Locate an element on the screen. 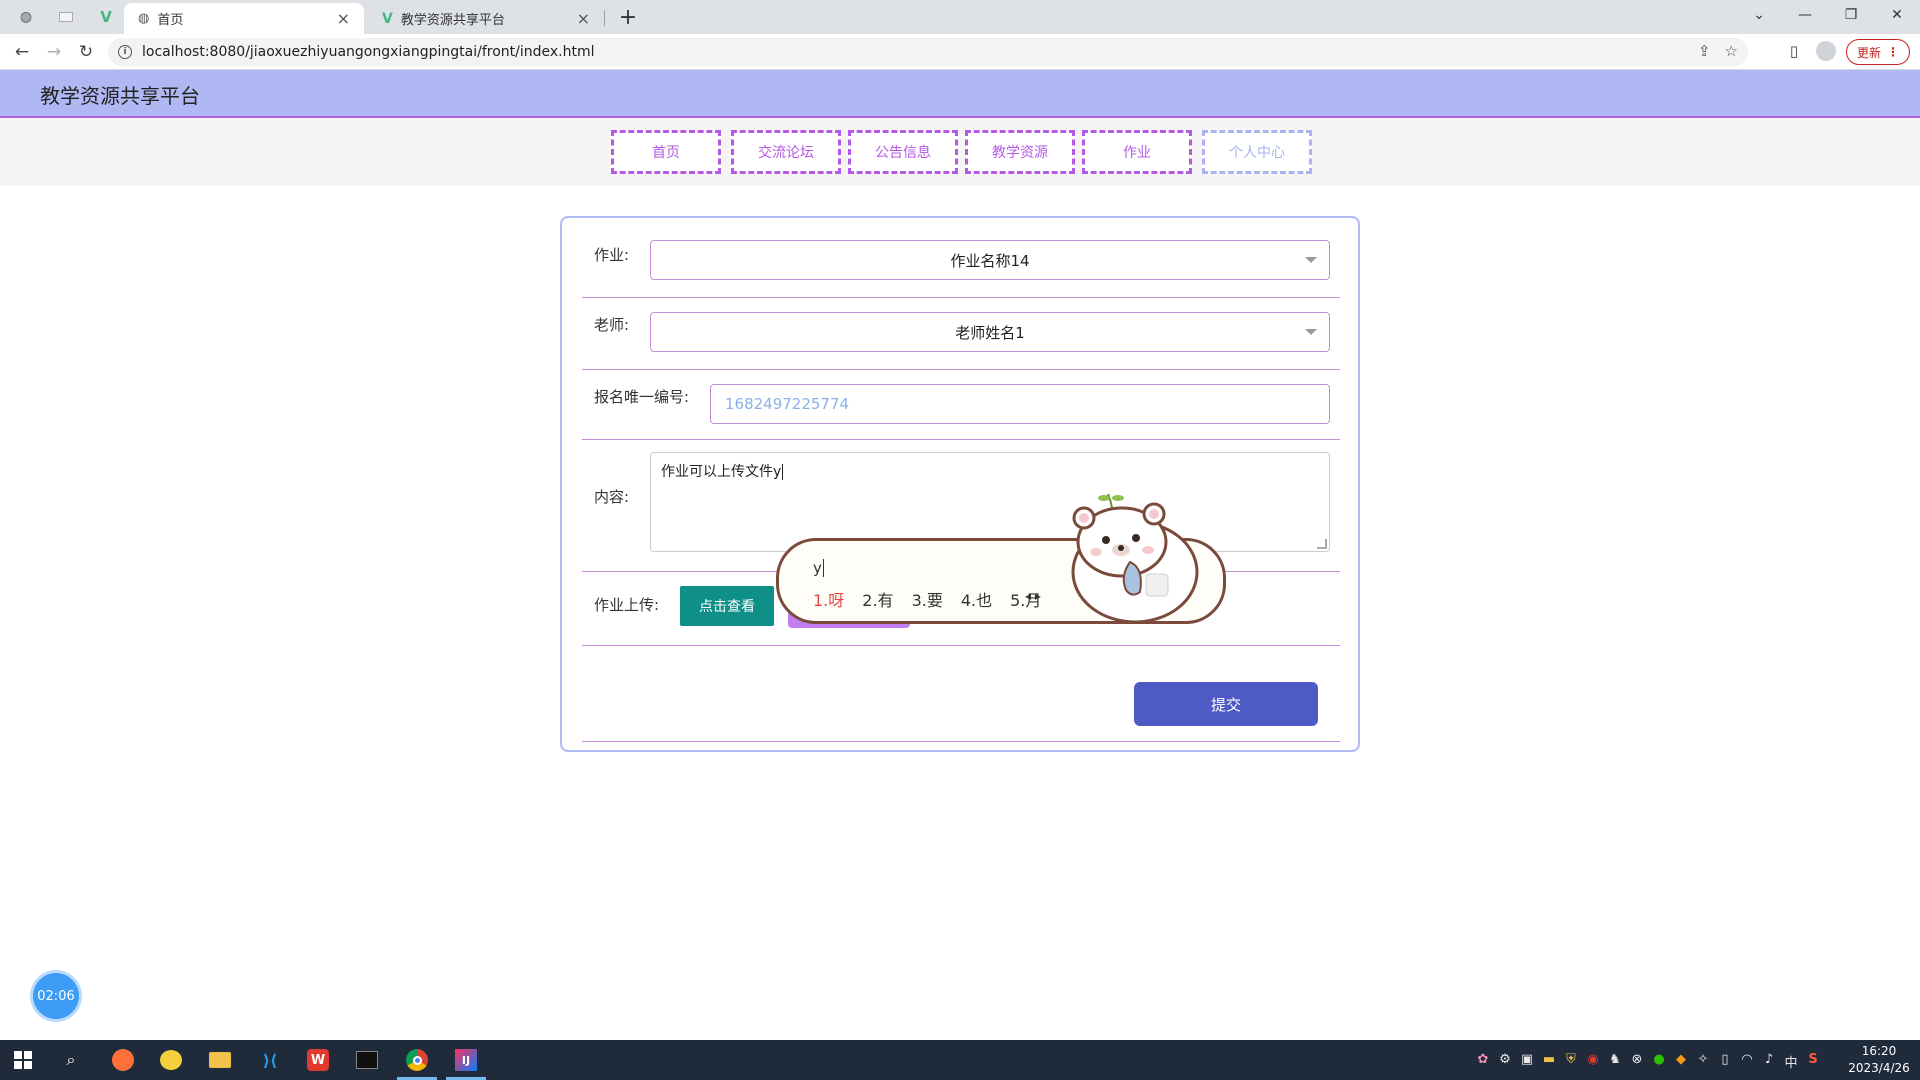 The width and height of the screenshot is (1920, 1080). reload-icon: ↻ is located at coordinates (86, 52).